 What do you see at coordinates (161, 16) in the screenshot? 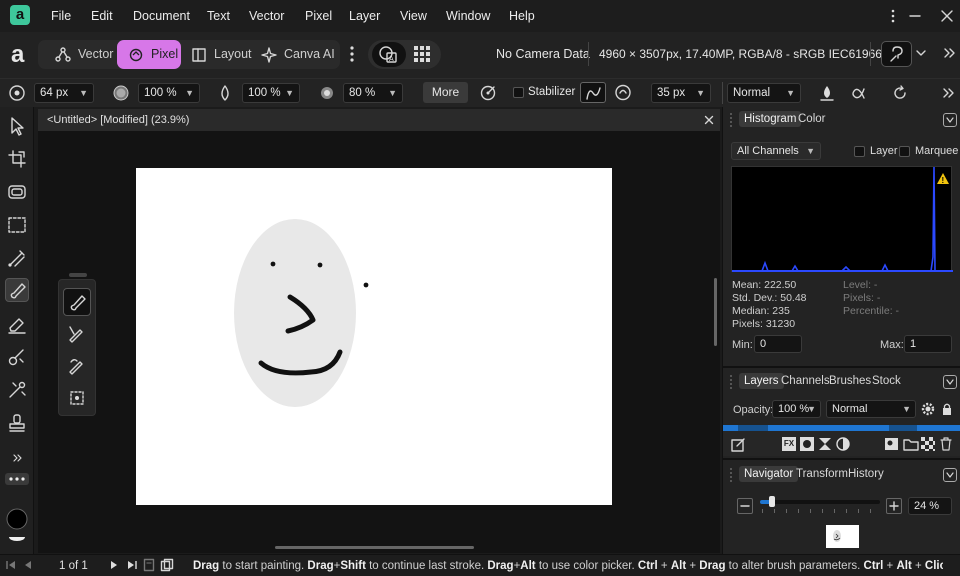
I see `menu-document: Document` at bounding box center [161, 16].